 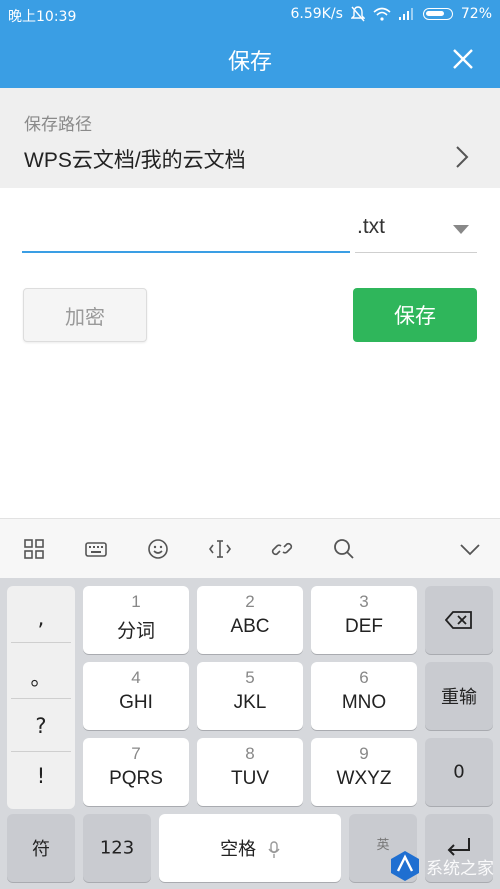 I want to click on battery-level: 72%, so click(x=476, y=14).